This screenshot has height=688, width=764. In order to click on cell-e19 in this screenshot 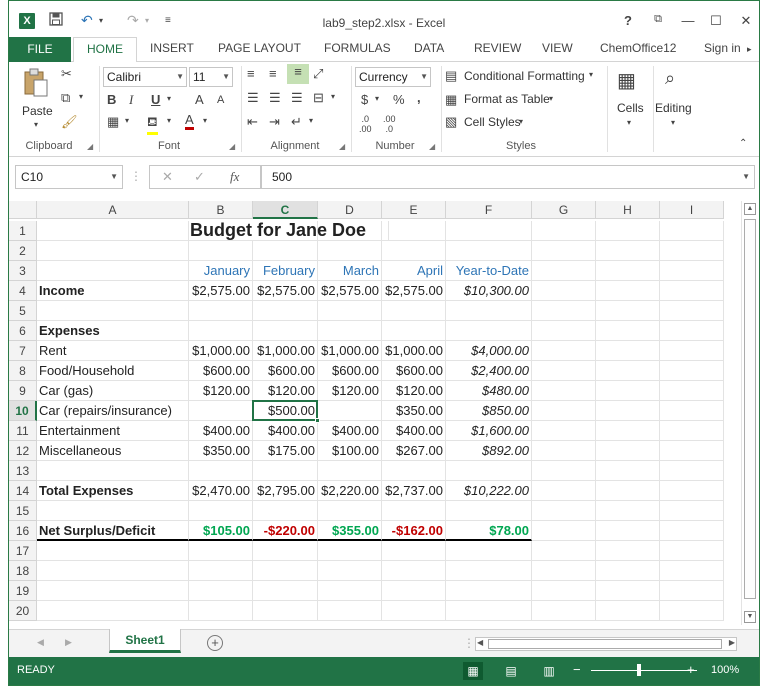, I will do `click(414, 591)`.